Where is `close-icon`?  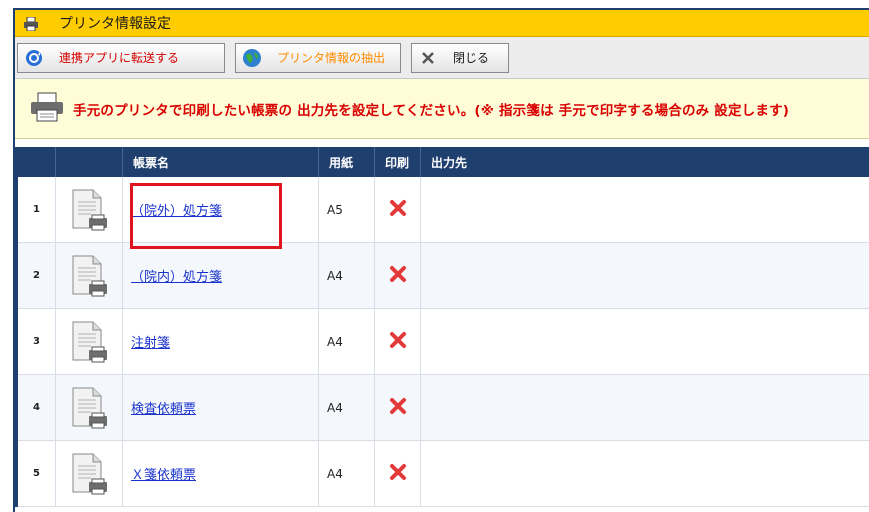 close-icon is located at coordinates (428, 58).